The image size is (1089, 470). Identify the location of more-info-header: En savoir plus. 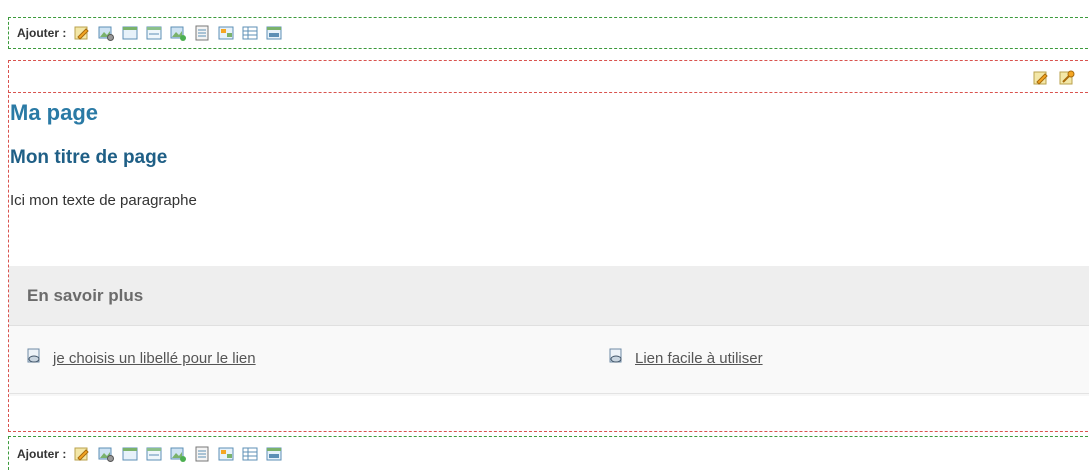
(549, 296).